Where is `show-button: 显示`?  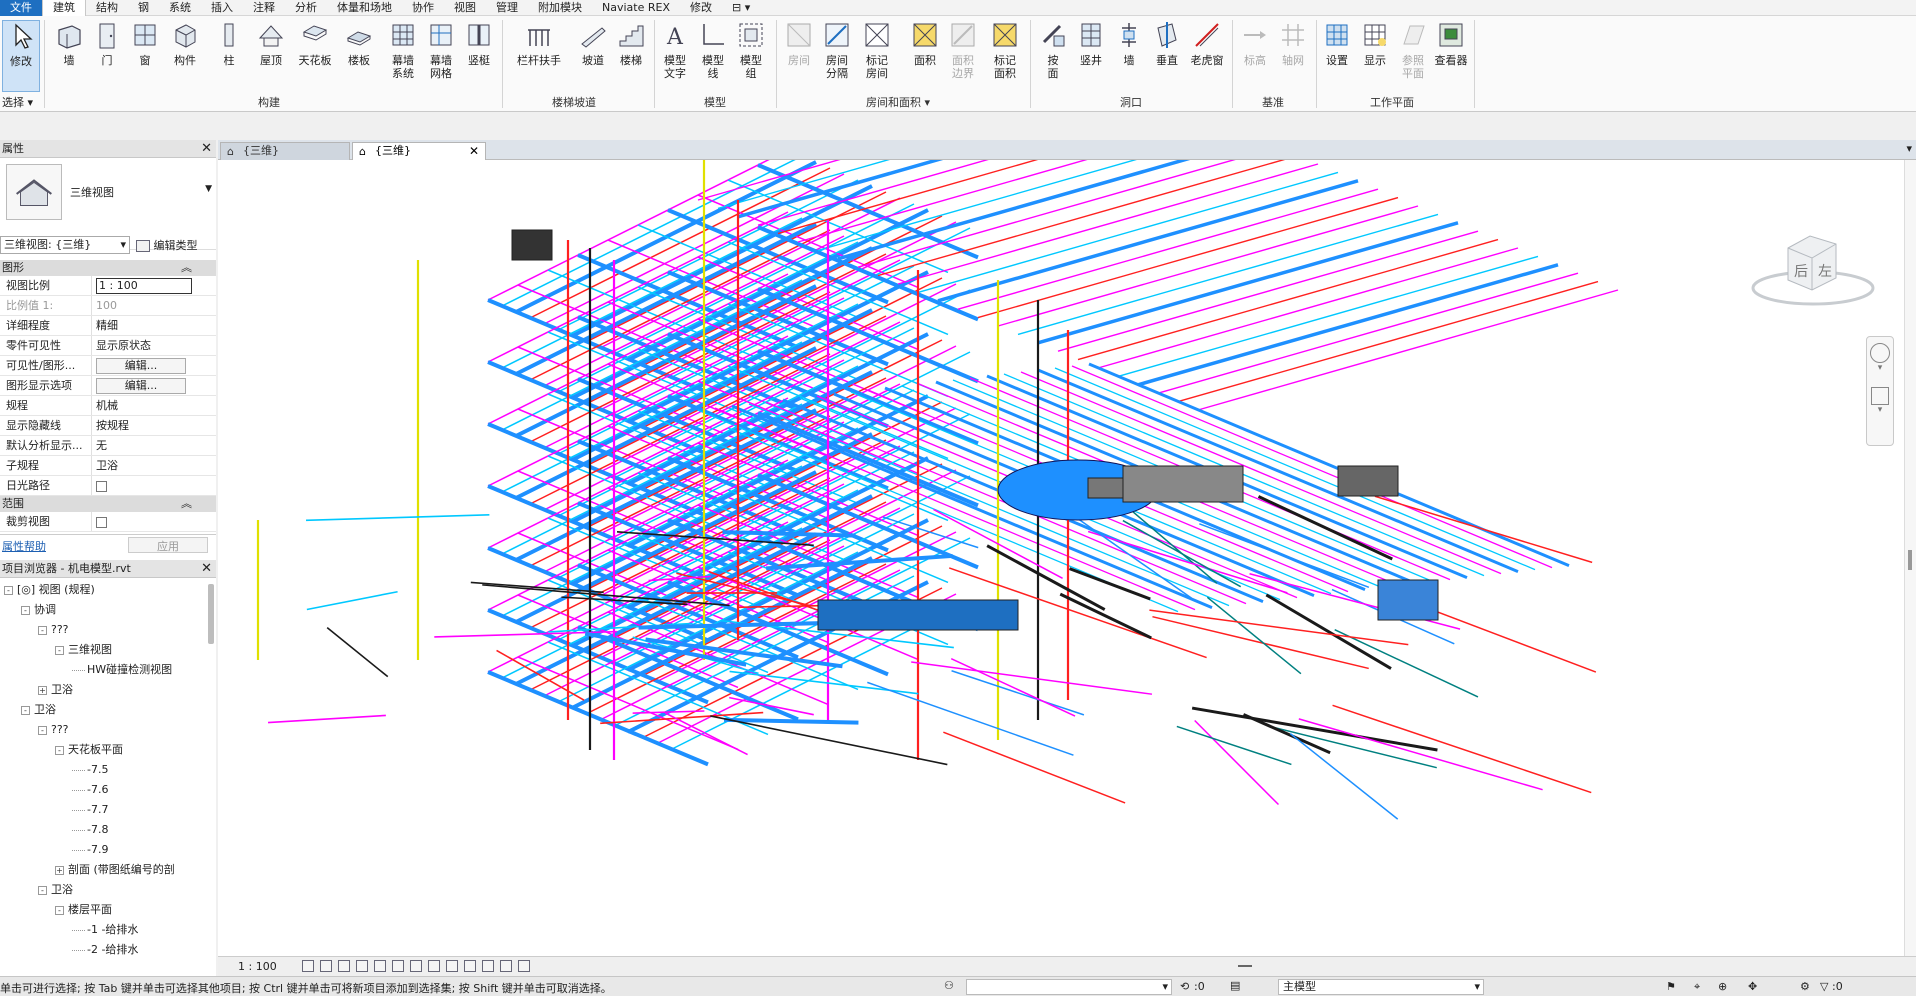 show-button: 显示 is located at coordinates (1375, 43).